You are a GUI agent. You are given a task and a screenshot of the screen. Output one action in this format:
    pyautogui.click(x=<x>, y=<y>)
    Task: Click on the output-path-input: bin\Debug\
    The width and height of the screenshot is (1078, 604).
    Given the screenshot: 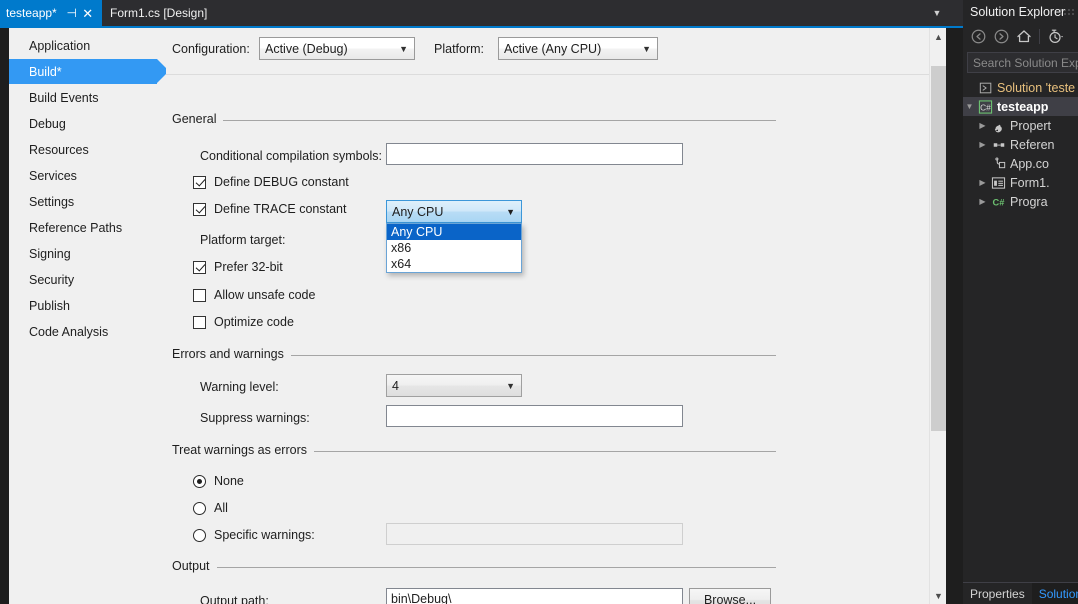 What is the action you would take?
    pyautogui.click(x=534, y=596)
    